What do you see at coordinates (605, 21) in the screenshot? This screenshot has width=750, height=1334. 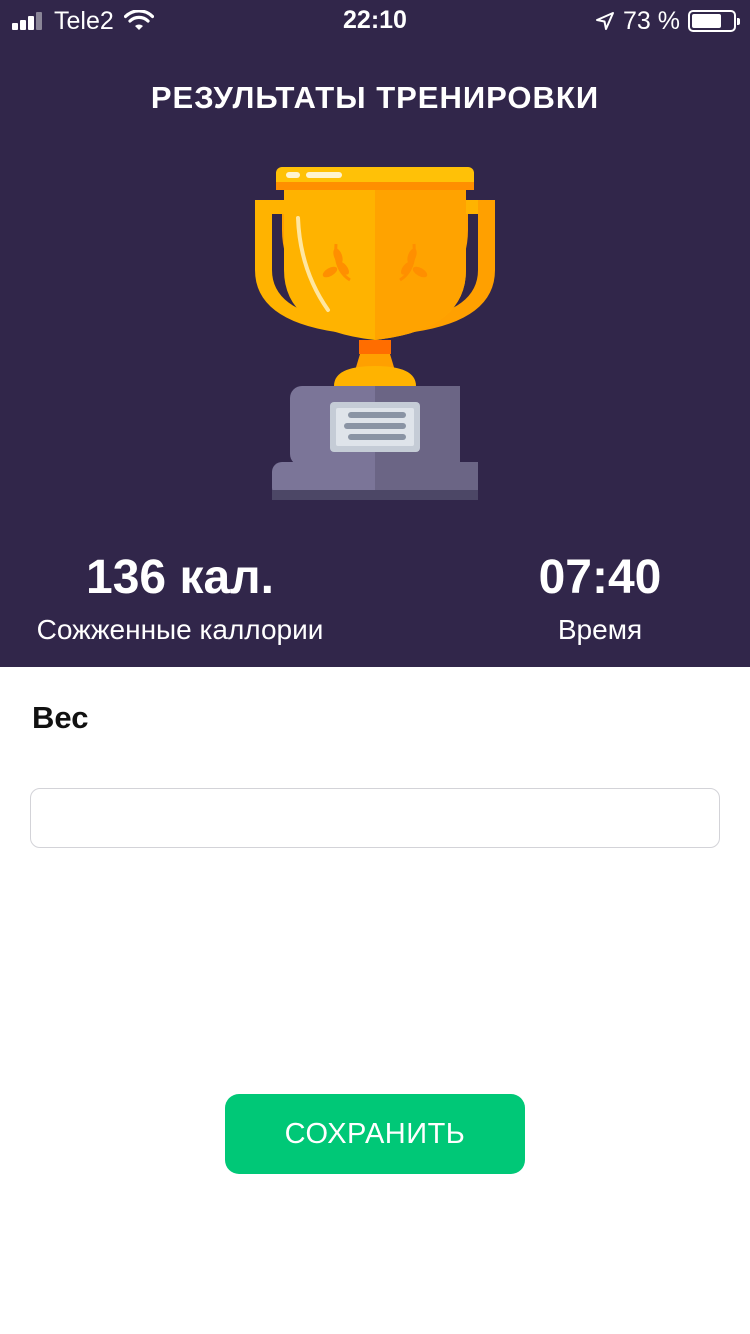 I see `location-arrow-icon` at bounding box center [605, 21].